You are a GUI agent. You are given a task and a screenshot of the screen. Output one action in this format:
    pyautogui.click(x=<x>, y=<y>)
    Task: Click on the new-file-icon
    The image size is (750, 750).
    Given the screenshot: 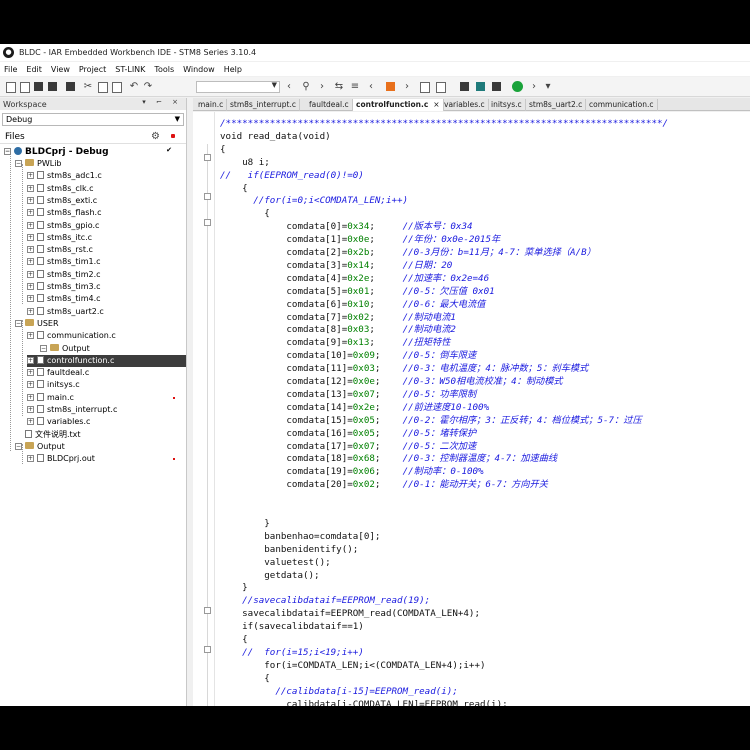 What is the action you would take?
    pyautogui.click(x=10, y=86)
    